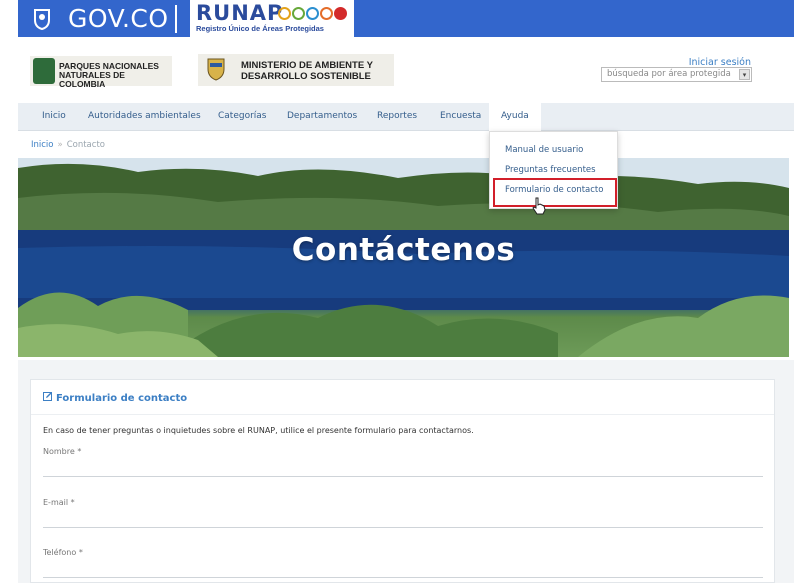  I want to click on highlight-box, so click(555, 192).